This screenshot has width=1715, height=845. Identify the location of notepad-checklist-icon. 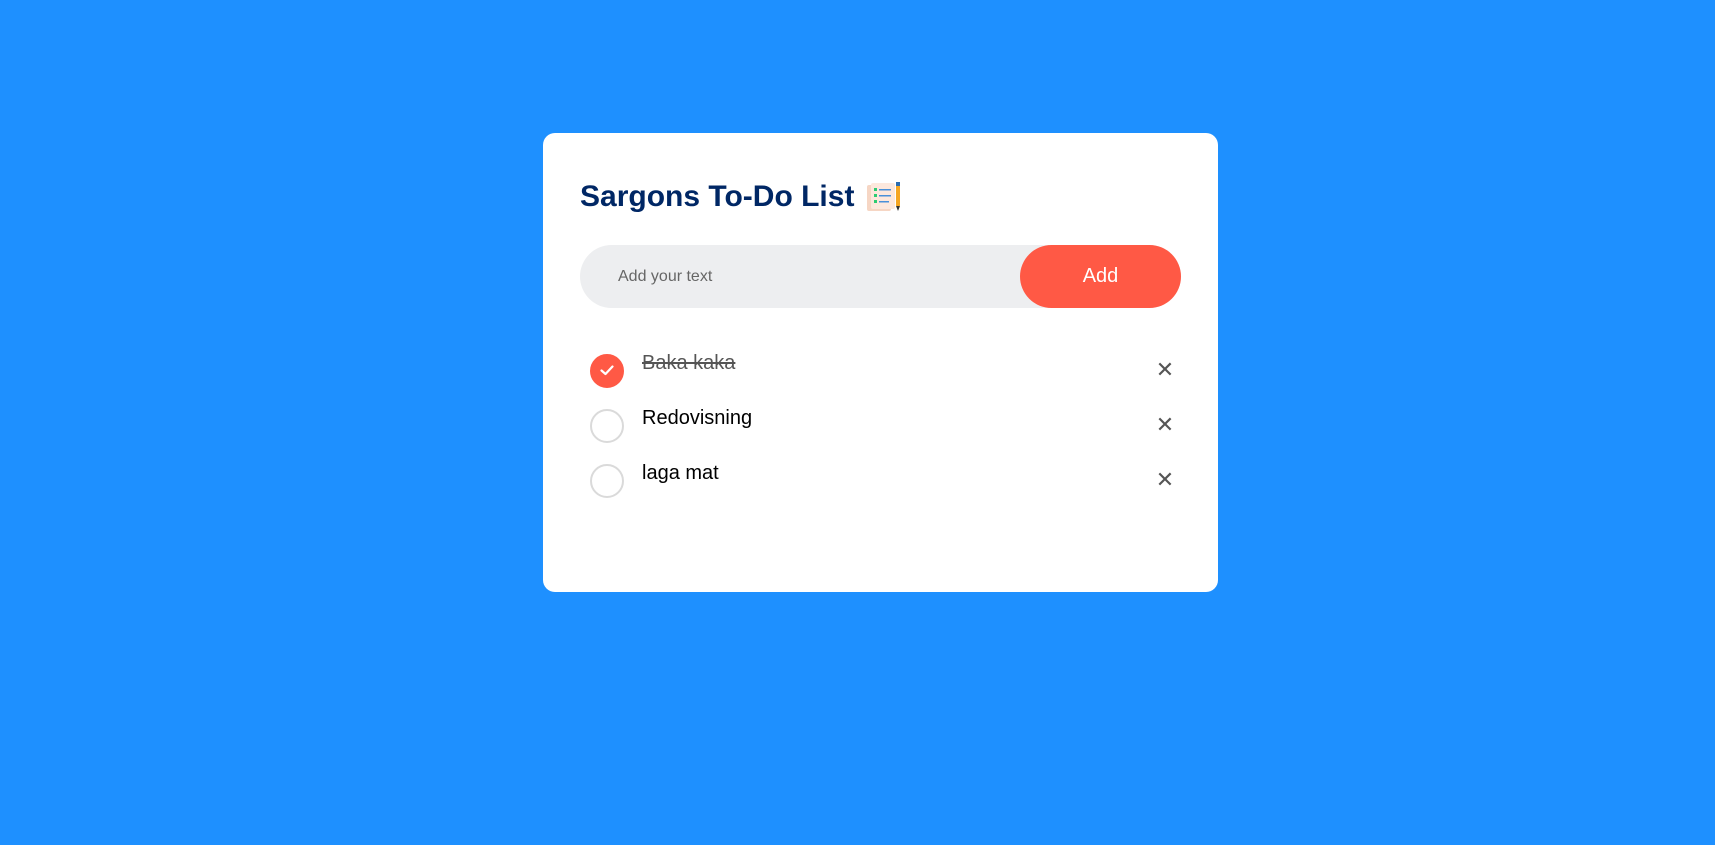
(884, 197).